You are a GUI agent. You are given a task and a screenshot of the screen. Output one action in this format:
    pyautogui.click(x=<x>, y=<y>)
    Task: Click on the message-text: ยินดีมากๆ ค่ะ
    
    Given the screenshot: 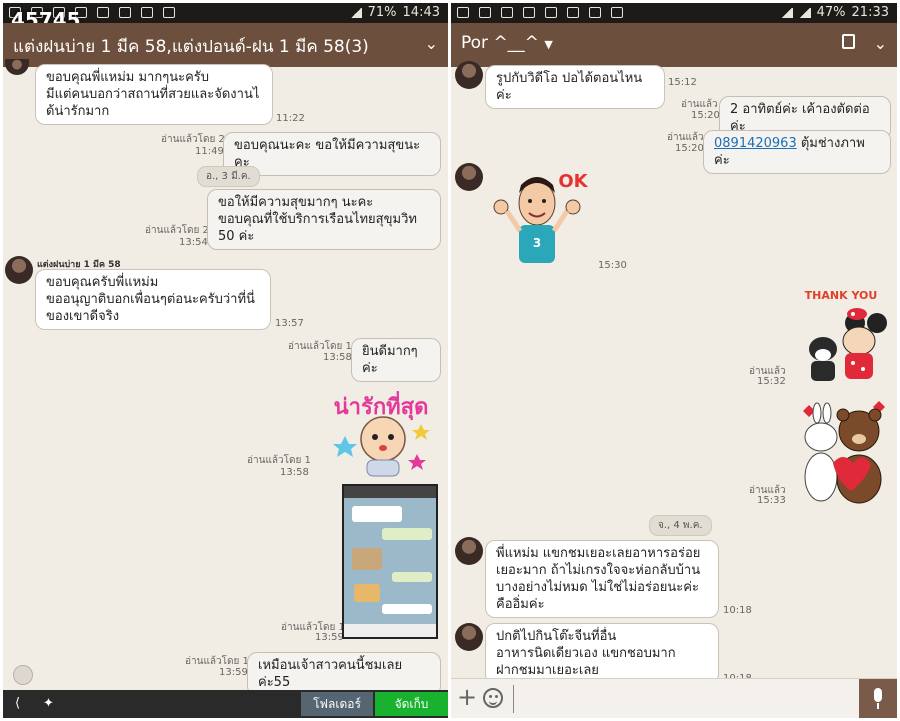 What is the action you would take?
    pyautogui.click(x=390, y=360)
    